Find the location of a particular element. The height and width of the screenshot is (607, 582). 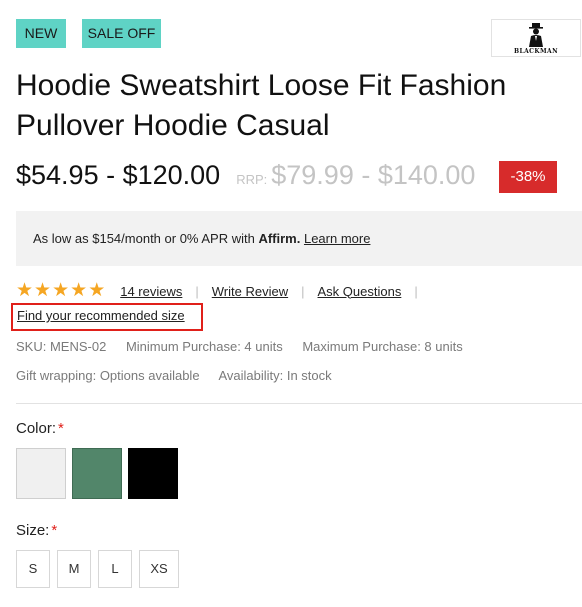

minimum-purchase: Minimum Purchase: 4 units is located at coordinates (204, 346).